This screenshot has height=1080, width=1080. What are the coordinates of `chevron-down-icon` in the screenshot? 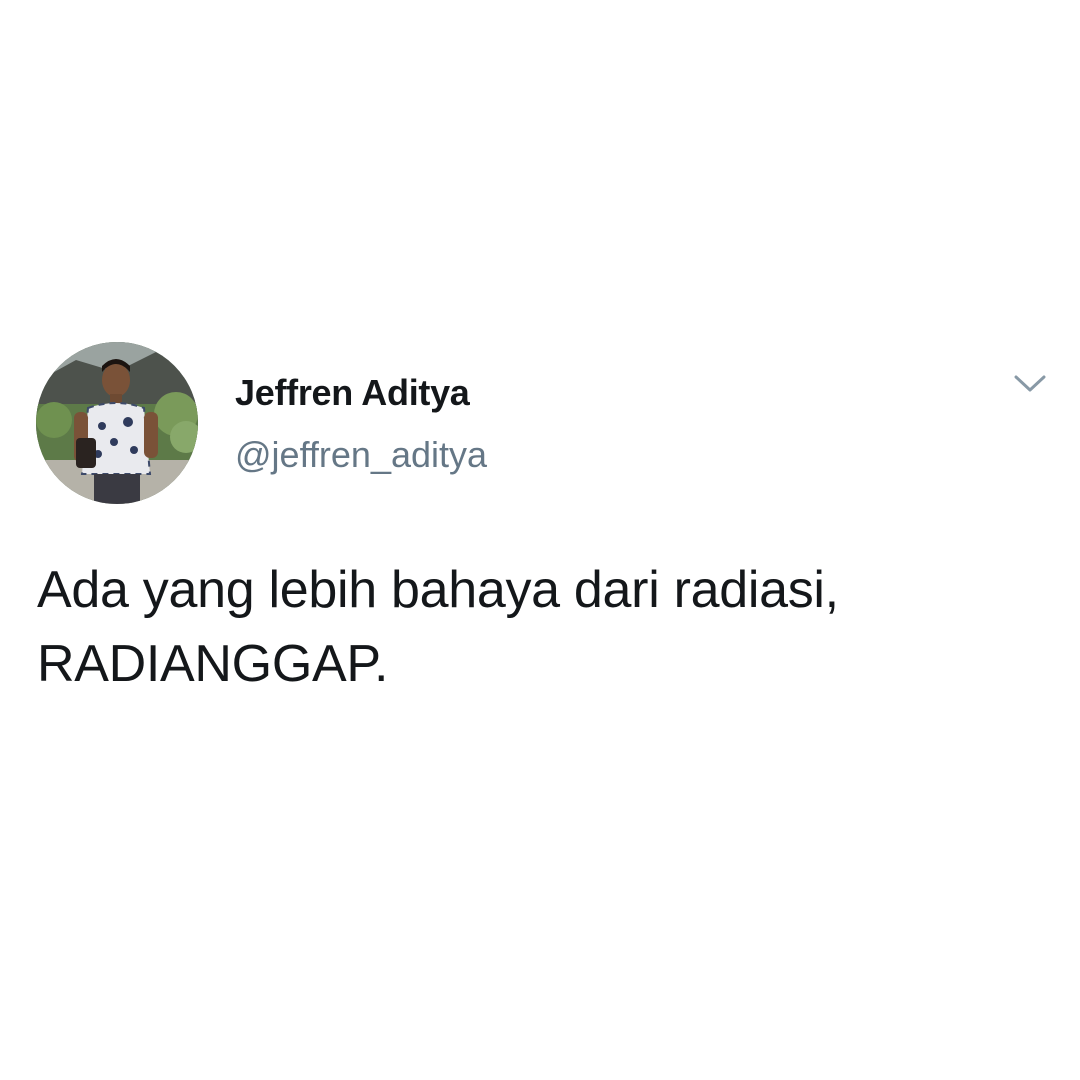 It's located at (1030, 383).